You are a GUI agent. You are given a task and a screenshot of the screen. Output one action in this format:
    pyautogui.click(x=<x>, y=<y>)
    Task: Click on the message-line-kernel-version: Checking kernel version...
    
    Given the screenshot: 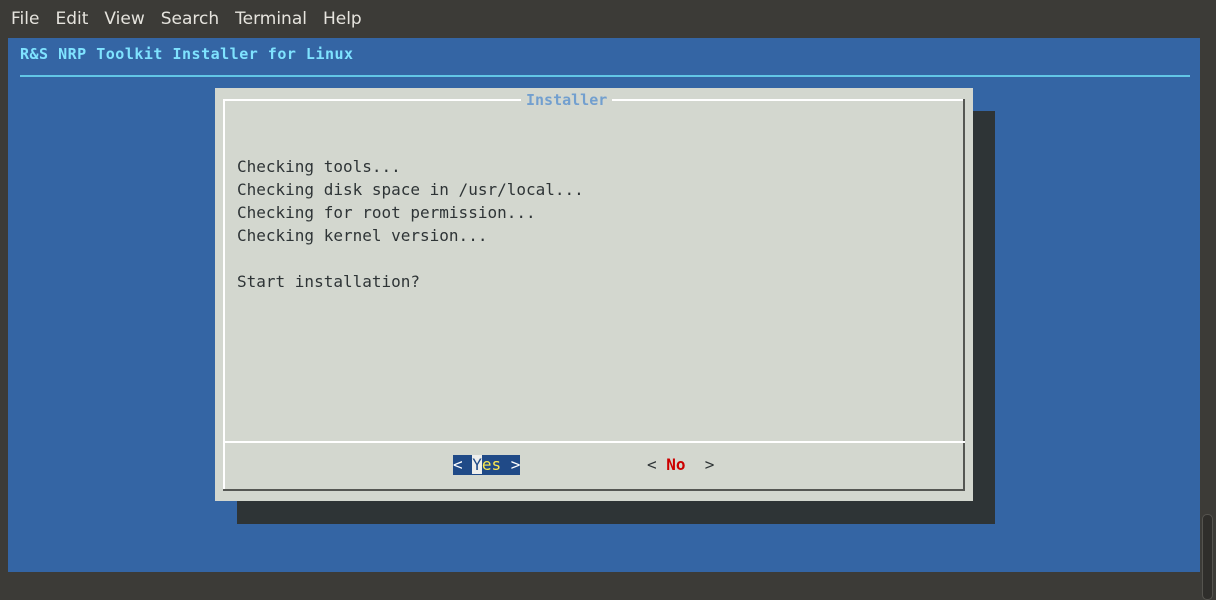 What is the action you would take?
    pyautogui.click(x=362, y=235)
    